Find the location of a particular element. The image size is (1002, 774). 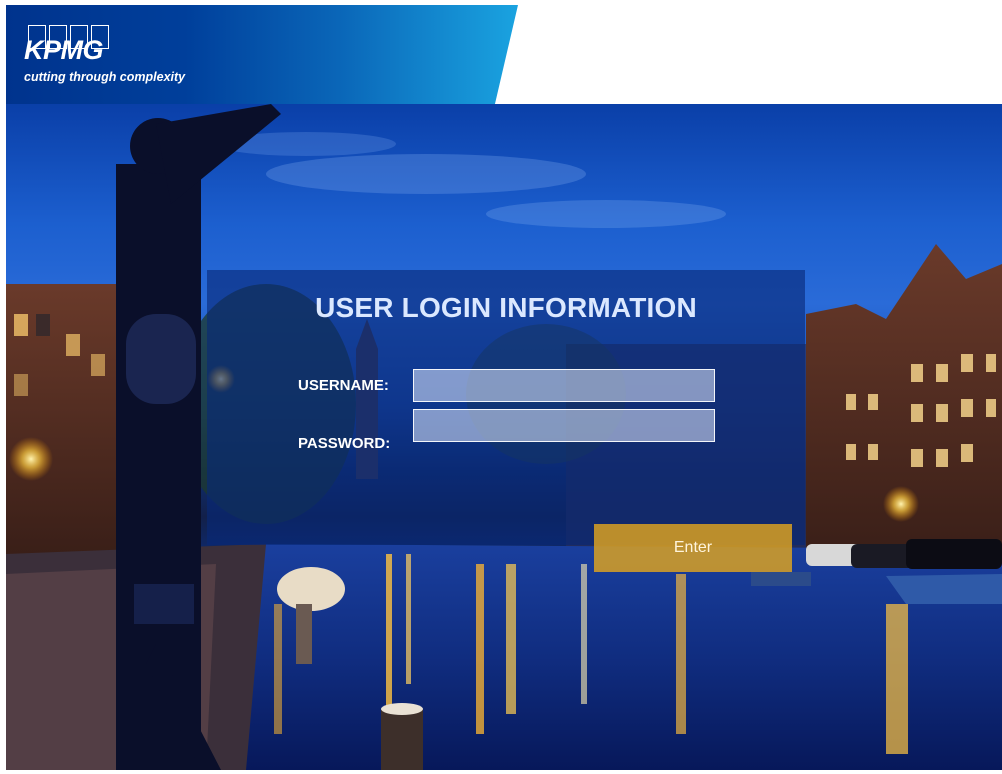

username-label: USERNAME: is located at coordinates (343, 385).